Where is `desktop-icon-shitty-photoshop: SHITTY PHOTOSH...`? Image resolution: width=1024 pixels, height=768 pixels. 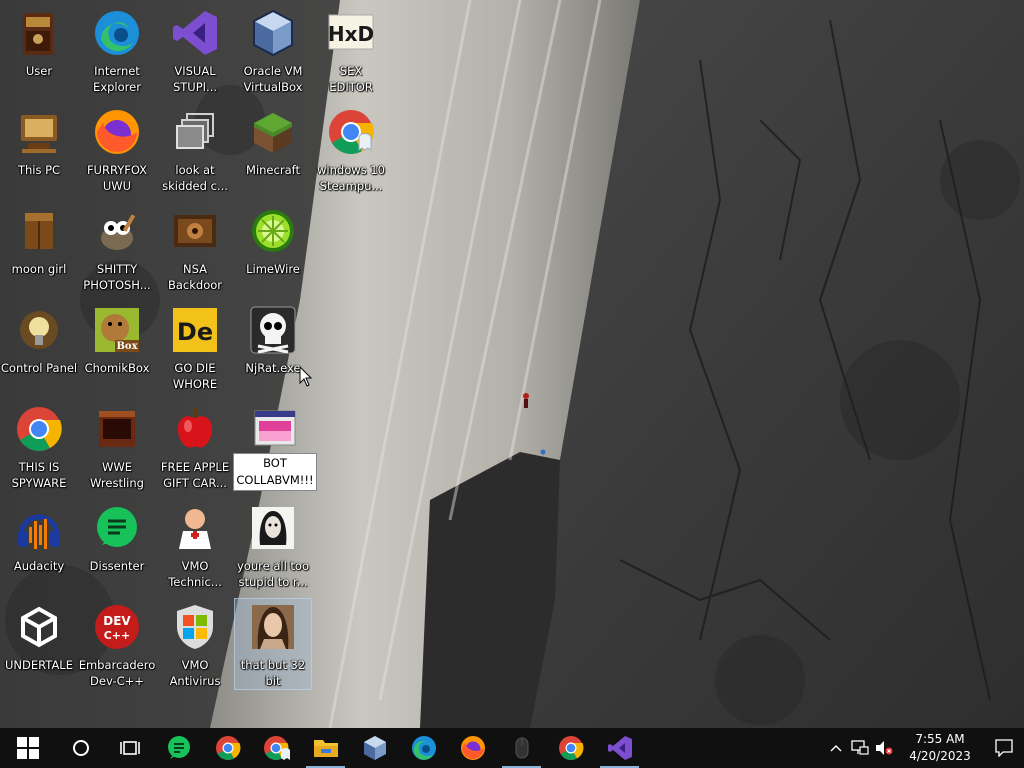
desktop-icon-shitty-photoshop: SHITTY PHOTOSH... is located at coordinates (117, 248).